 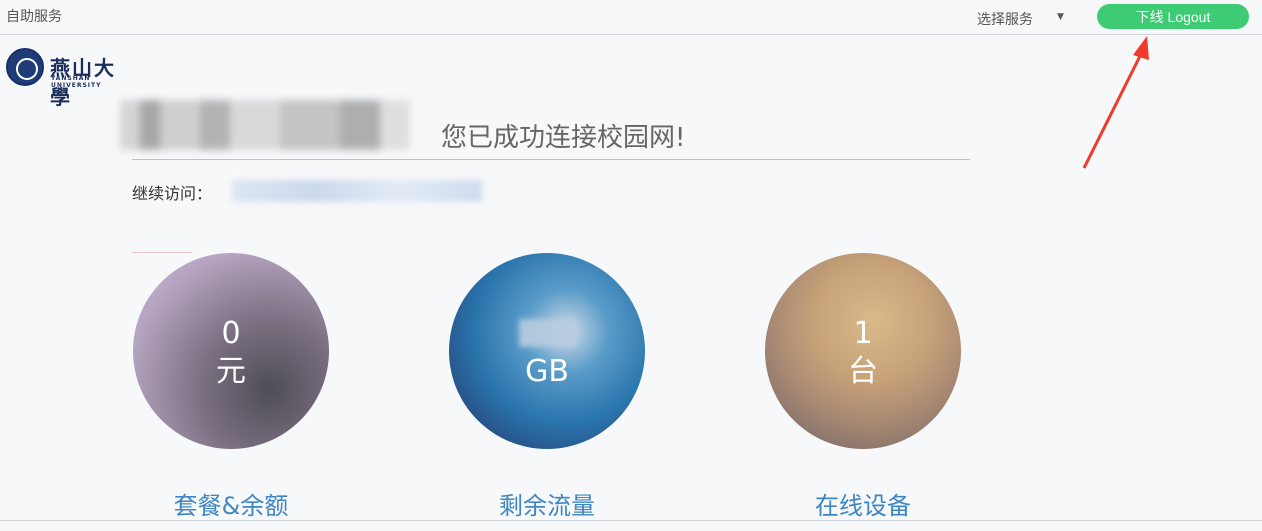 What do you see at coordinates (863, 371) in the screenshot?
I see `devices-unit: 台` at bounding box center [863, 371].